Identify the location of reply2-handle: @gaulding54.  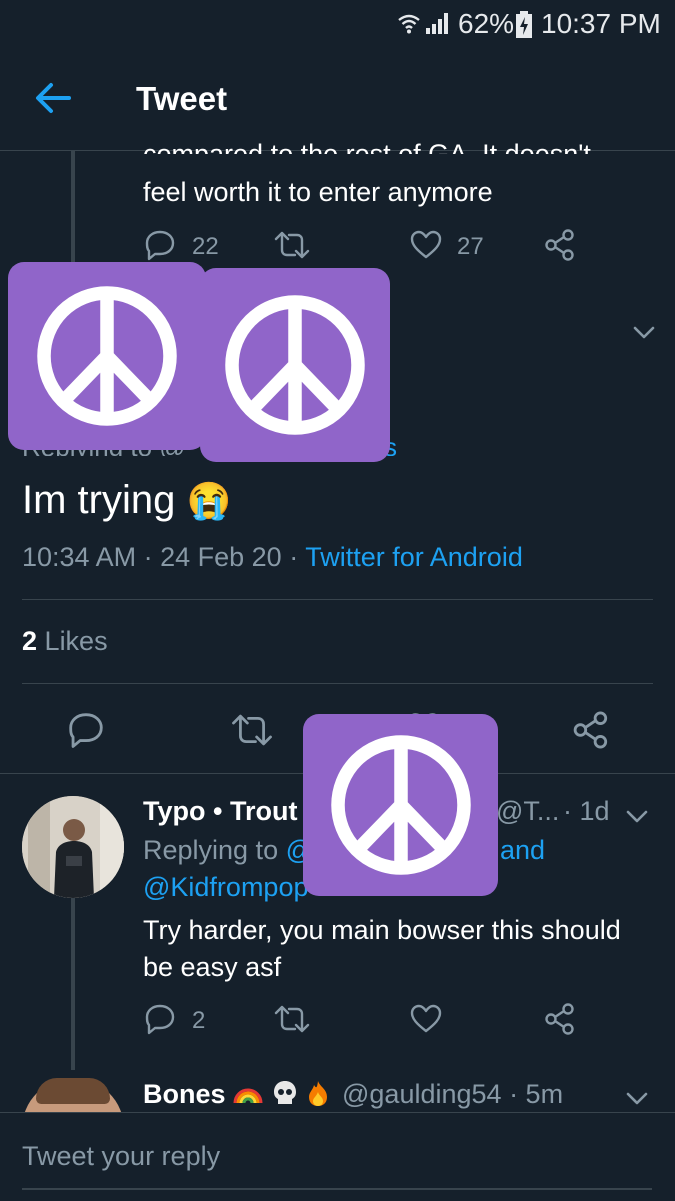
(422, 1094).